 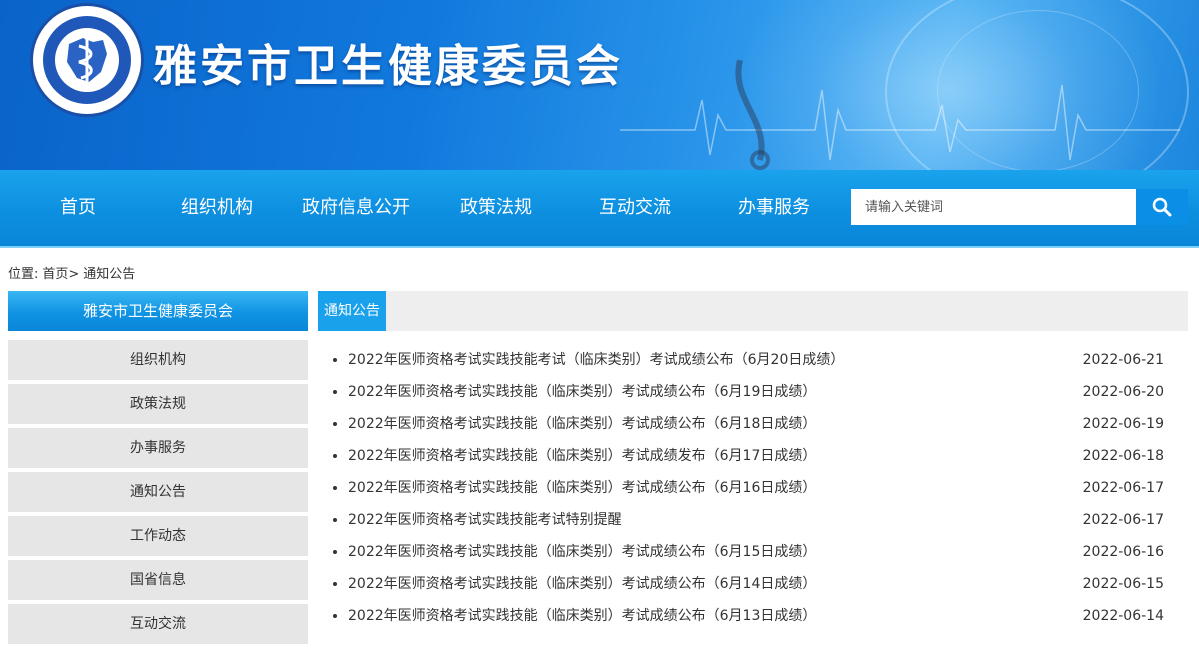 What do you see at coordinates (356, 208) in the screenshot?
I see `nav-item-government-info: 政府信息公开` at bounding box center [356, 208].